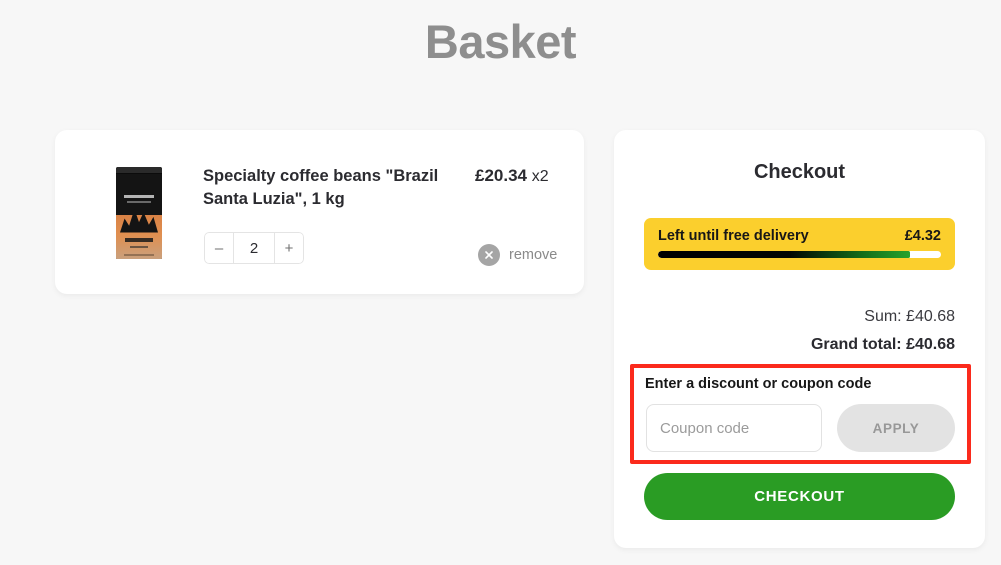 The image size is (1001, 565). Describe the element at coordinates (139, 246) in the screenshot. I see `coffee-bag-origin-line` at that location.